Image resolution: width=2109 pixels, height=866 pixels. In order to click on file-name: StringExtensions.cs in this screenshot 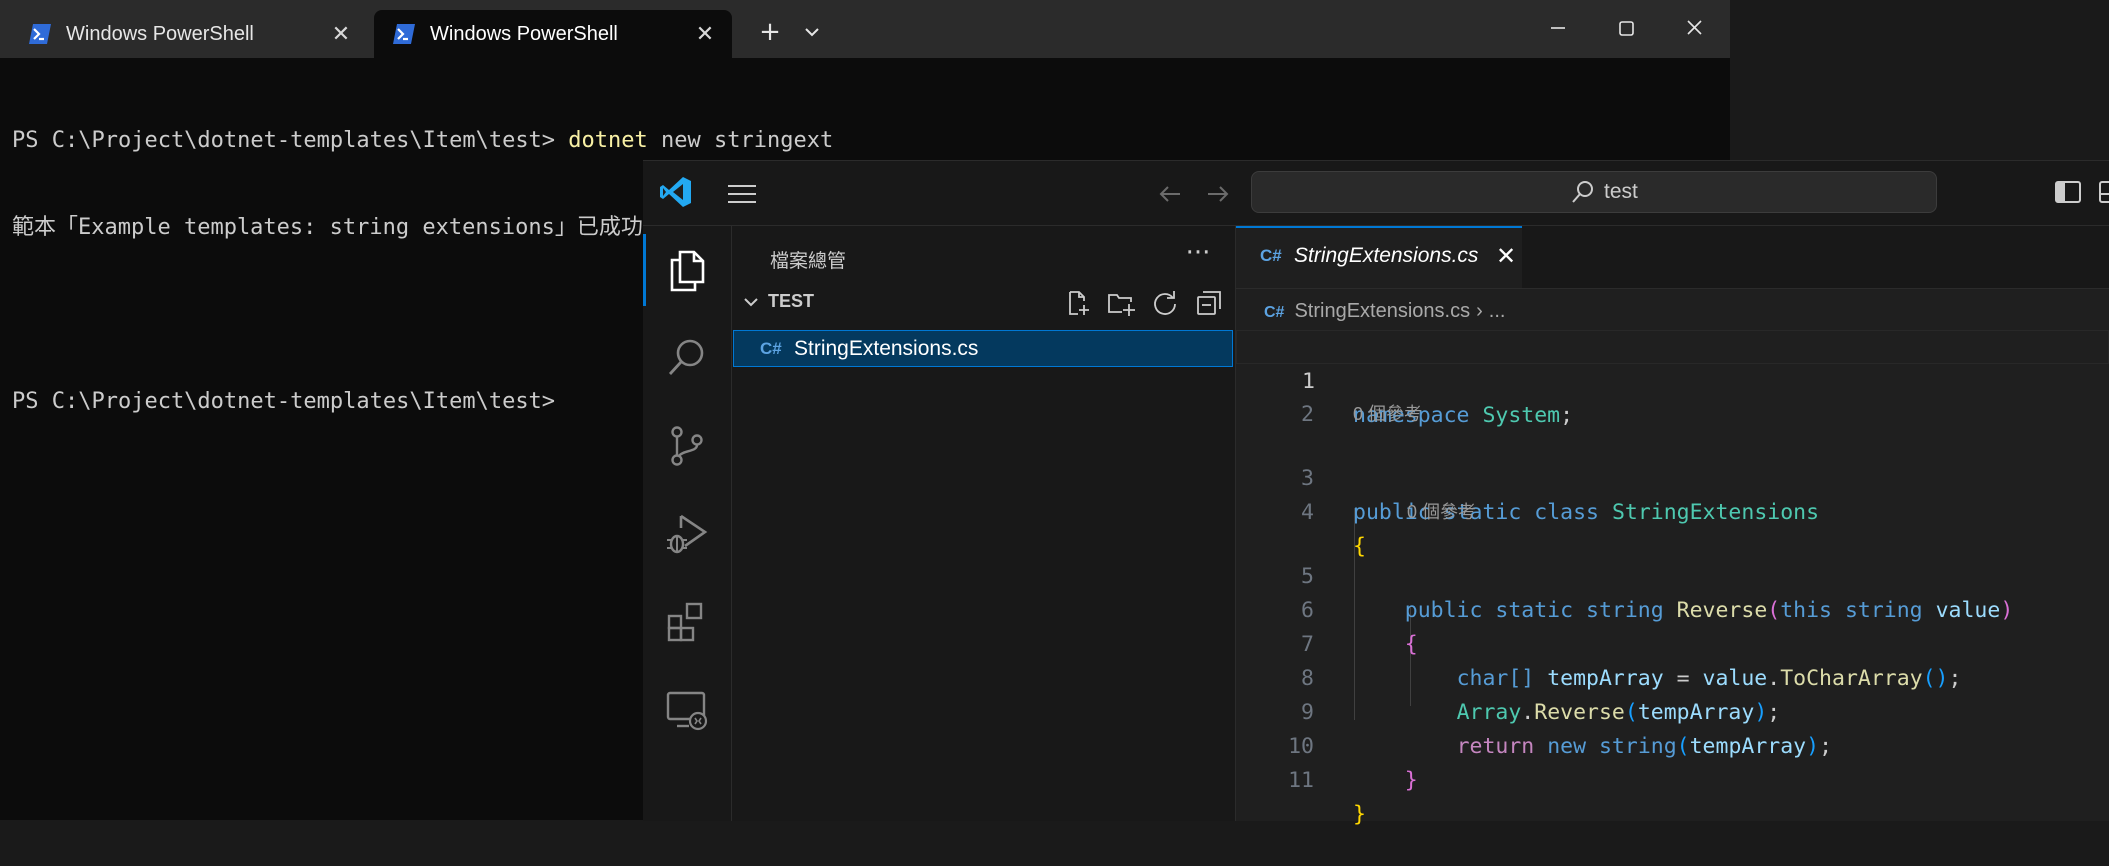, I will do `click(886, 348)`.